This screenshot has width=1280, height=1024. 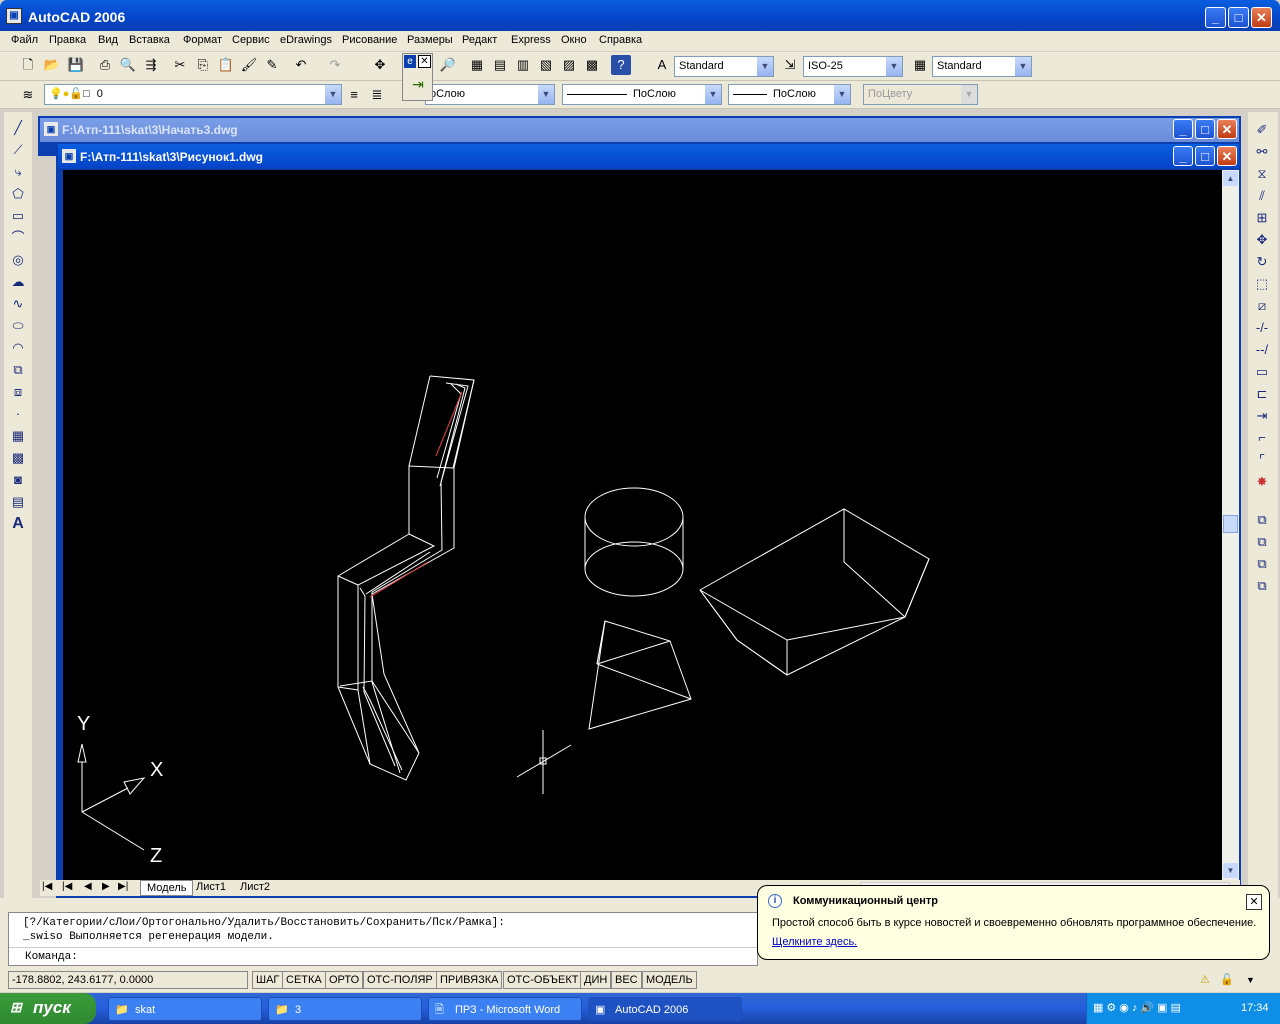 What do you see at coordinates (490, 94) in the screenshot?
I see `color-select: оСлою ▼` at bounding box center [490, 94].